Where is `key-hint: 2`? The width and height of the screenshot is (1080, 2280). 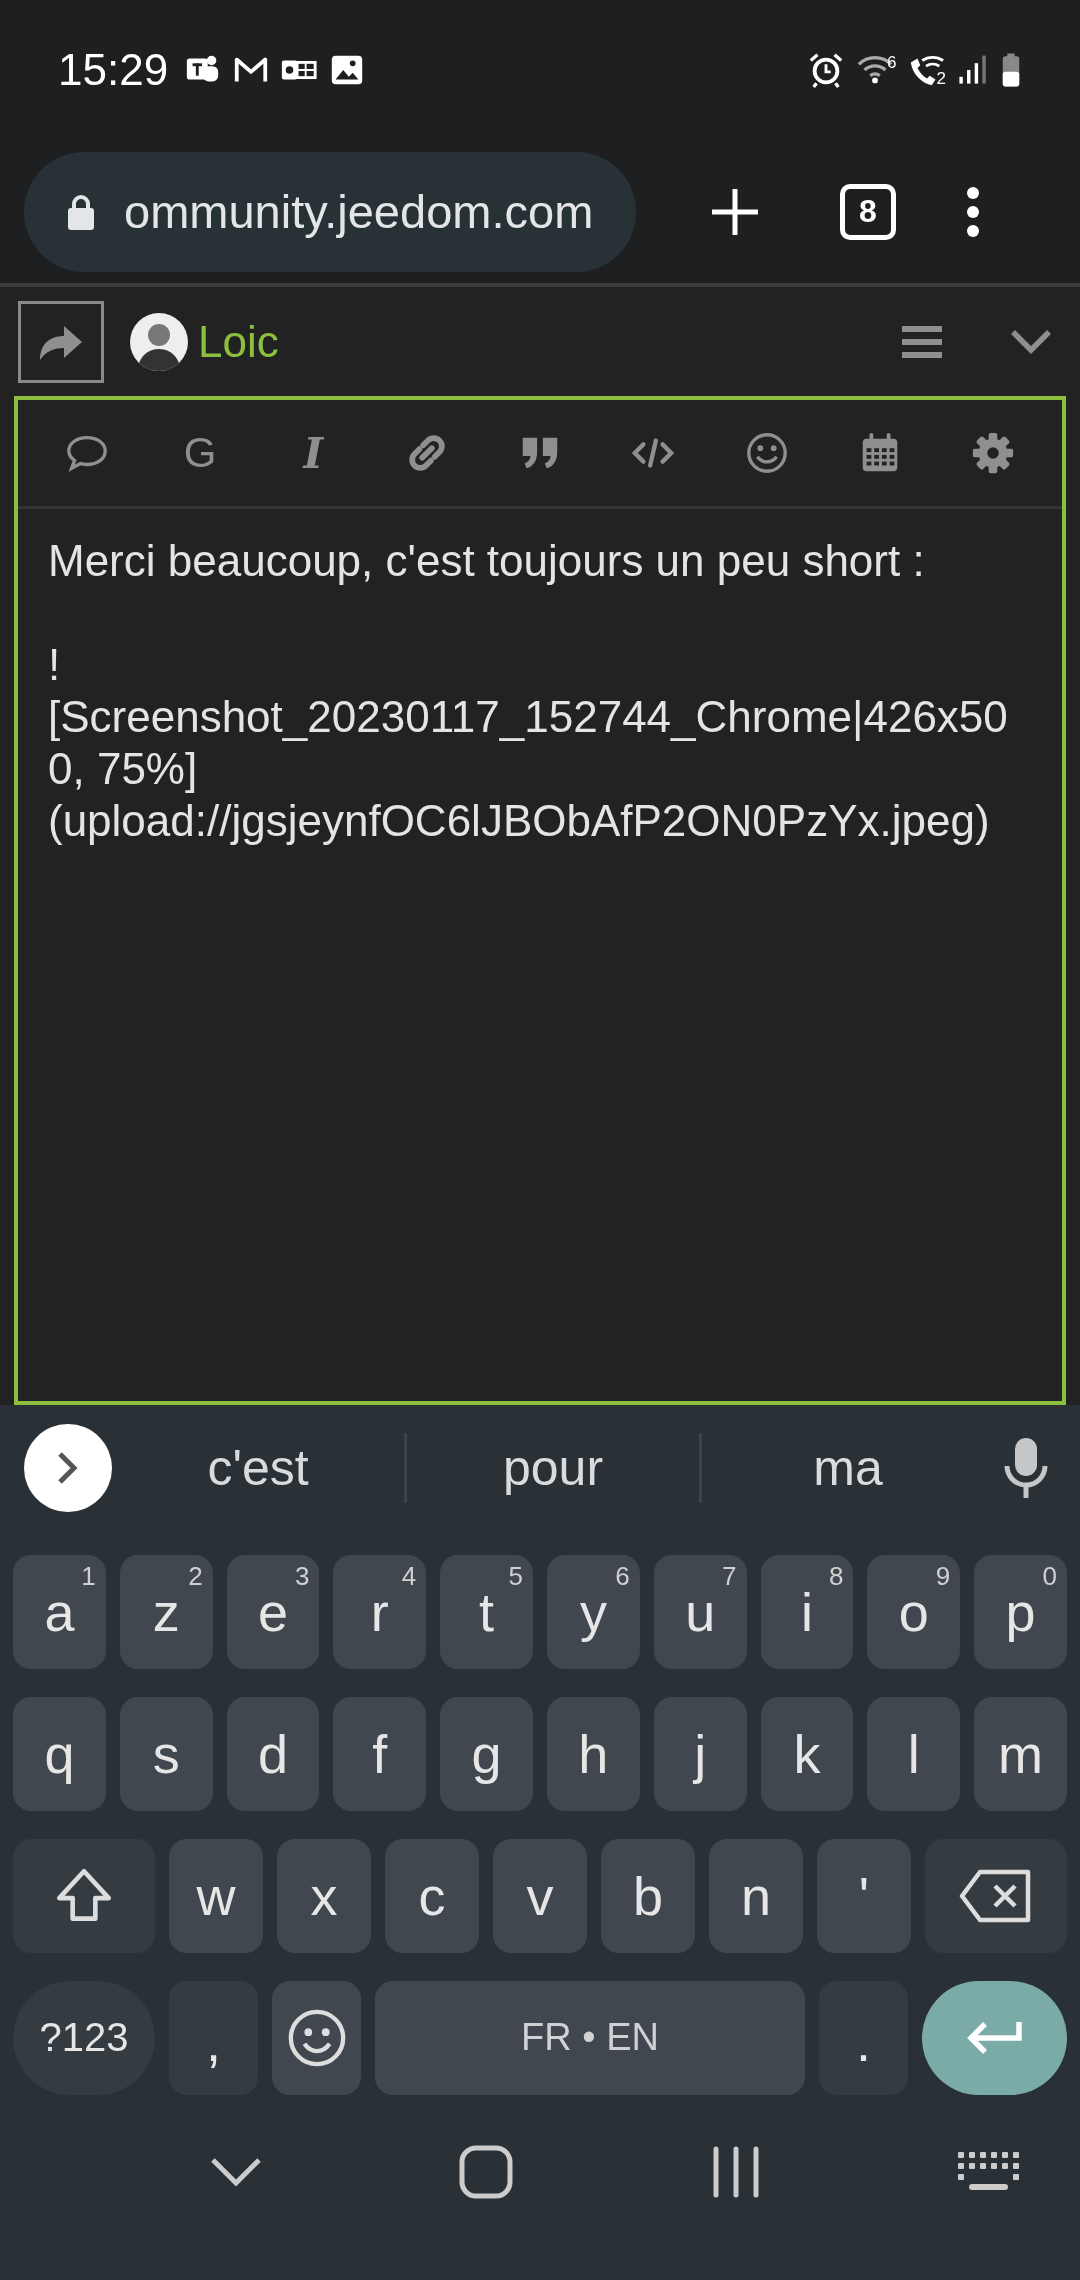
key-hint: 2 is located at coordinates (195, 1576).